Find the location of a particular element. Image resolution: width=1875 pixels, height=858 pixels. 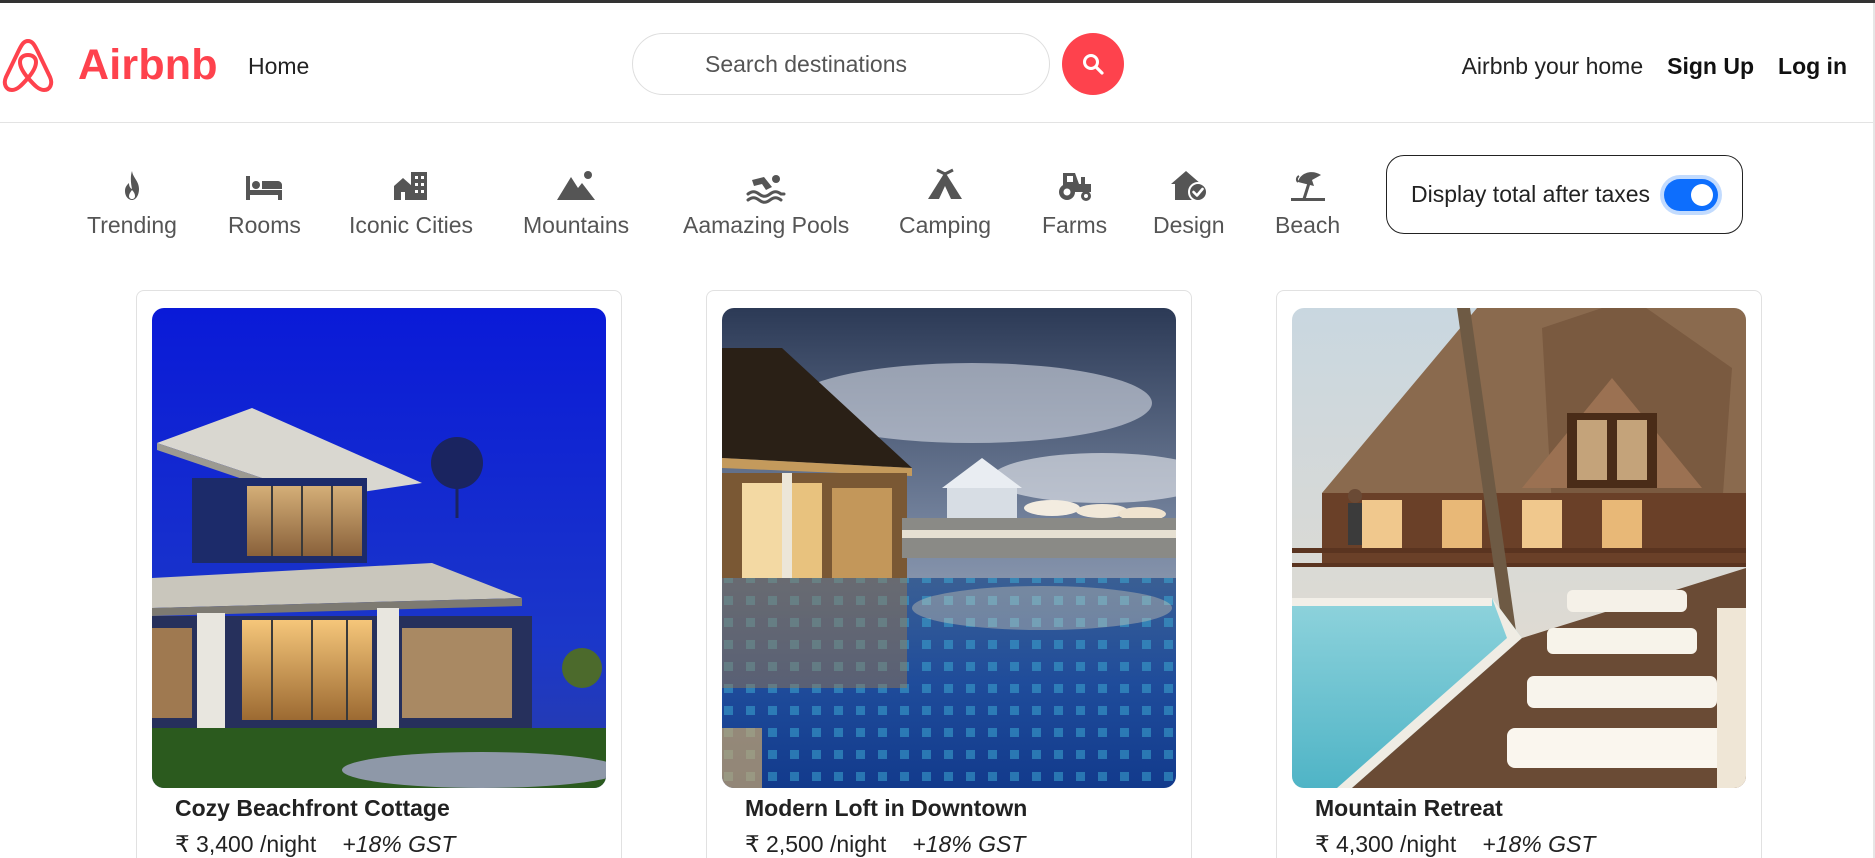

filter-label: Aamazing Pools is located at coordinates (766, 225).